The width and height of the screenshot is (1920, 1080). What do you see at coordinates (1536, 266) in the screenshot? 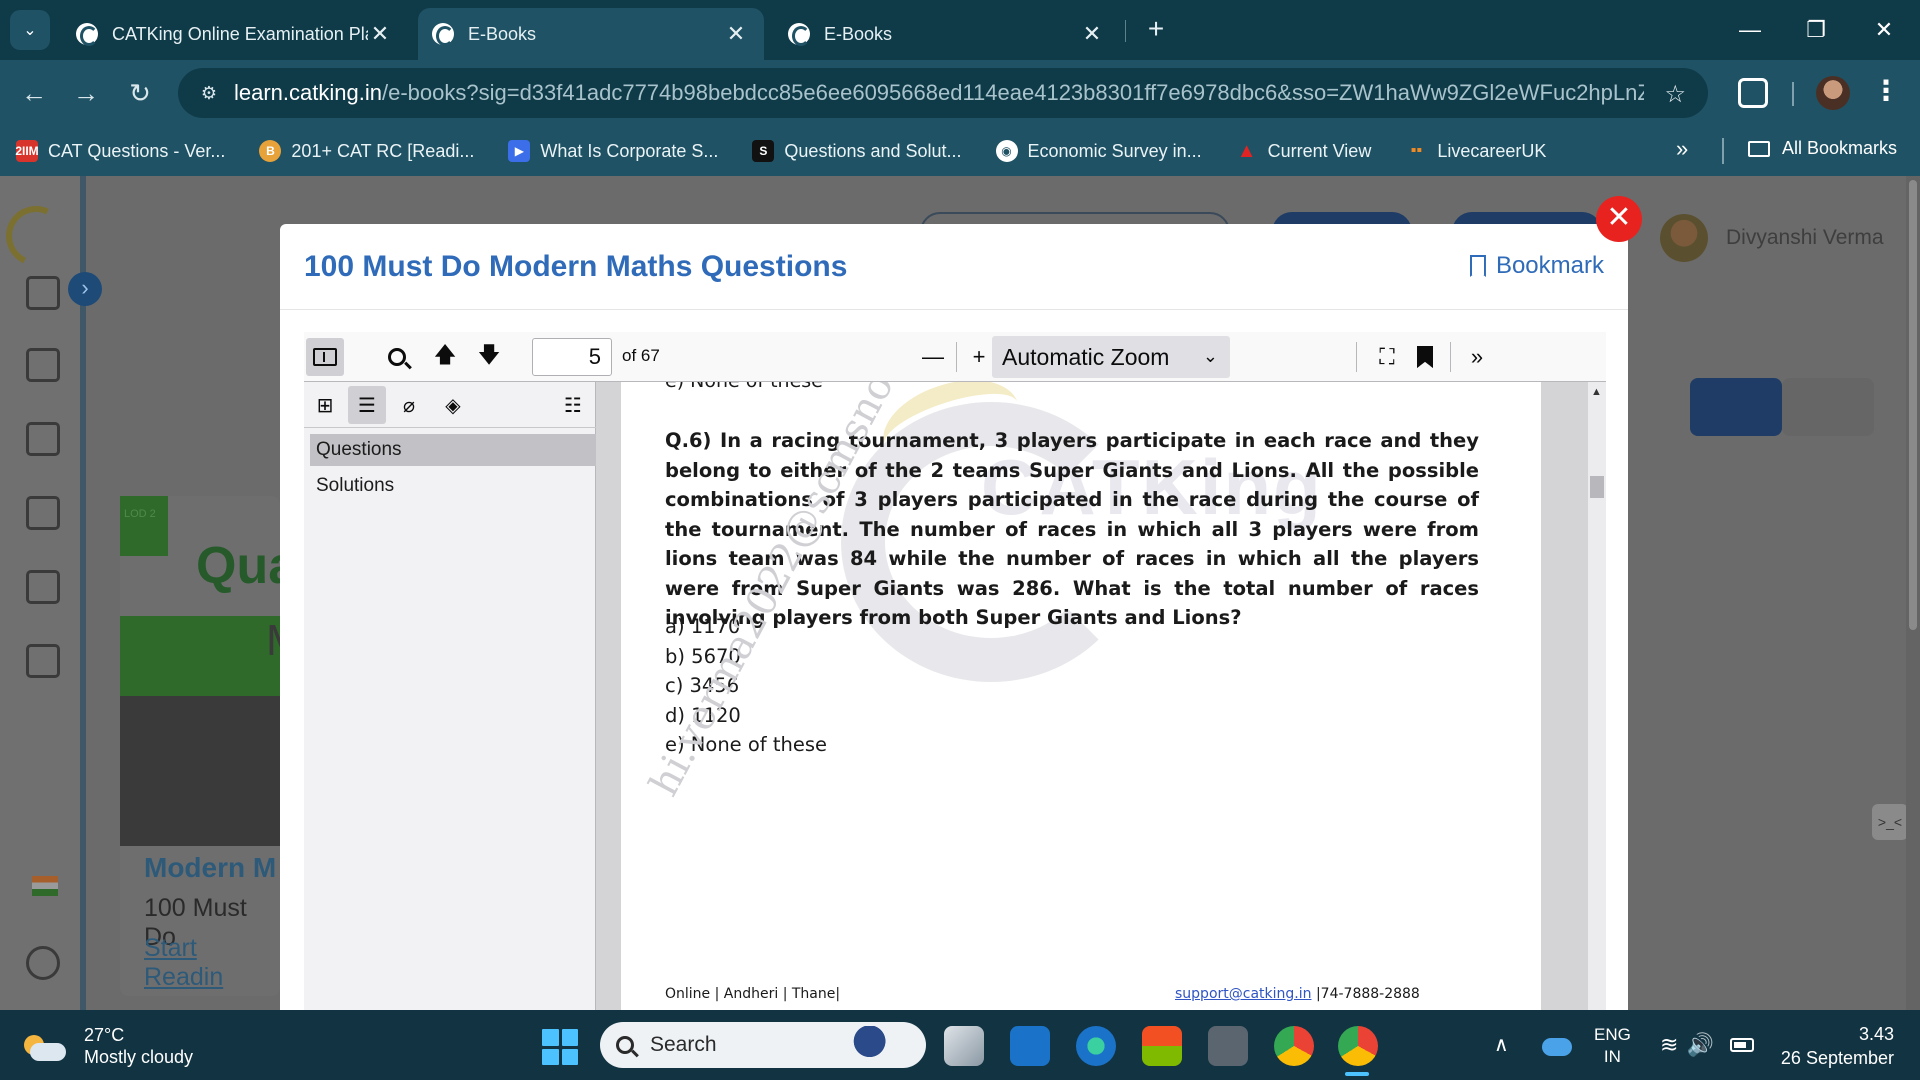
I see `bookmark-button: Bookmark` at bounding box center [1536, 266].